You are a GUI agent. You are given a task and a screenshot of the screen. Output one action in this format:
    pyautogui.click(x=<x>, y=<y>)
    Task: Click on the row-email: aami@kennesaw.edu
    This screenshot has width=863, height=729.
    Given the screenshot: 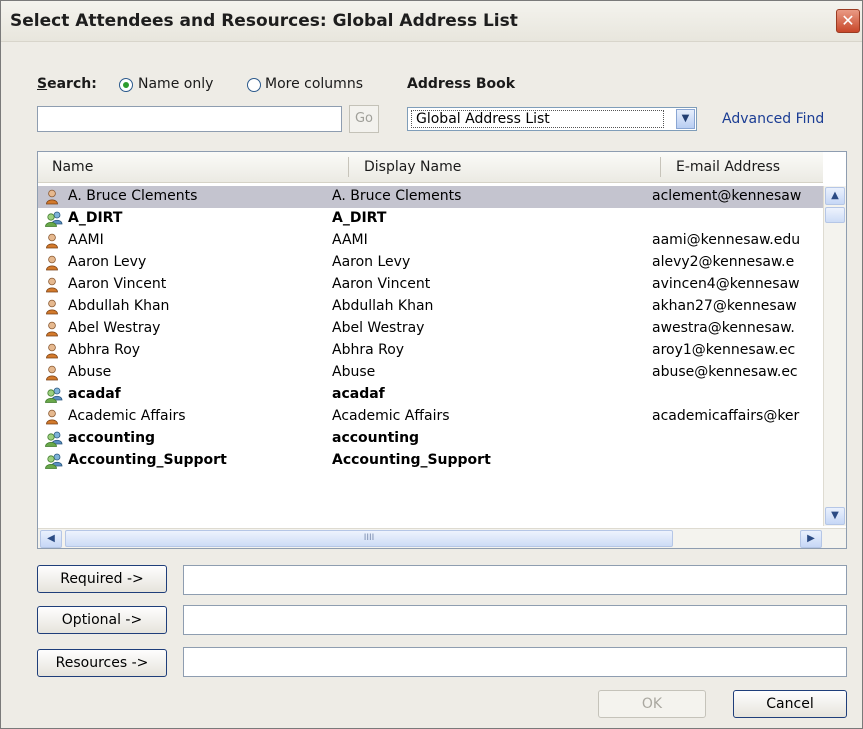 What is the action you would take?
    pyautogui.click(x=726, y=240)
    